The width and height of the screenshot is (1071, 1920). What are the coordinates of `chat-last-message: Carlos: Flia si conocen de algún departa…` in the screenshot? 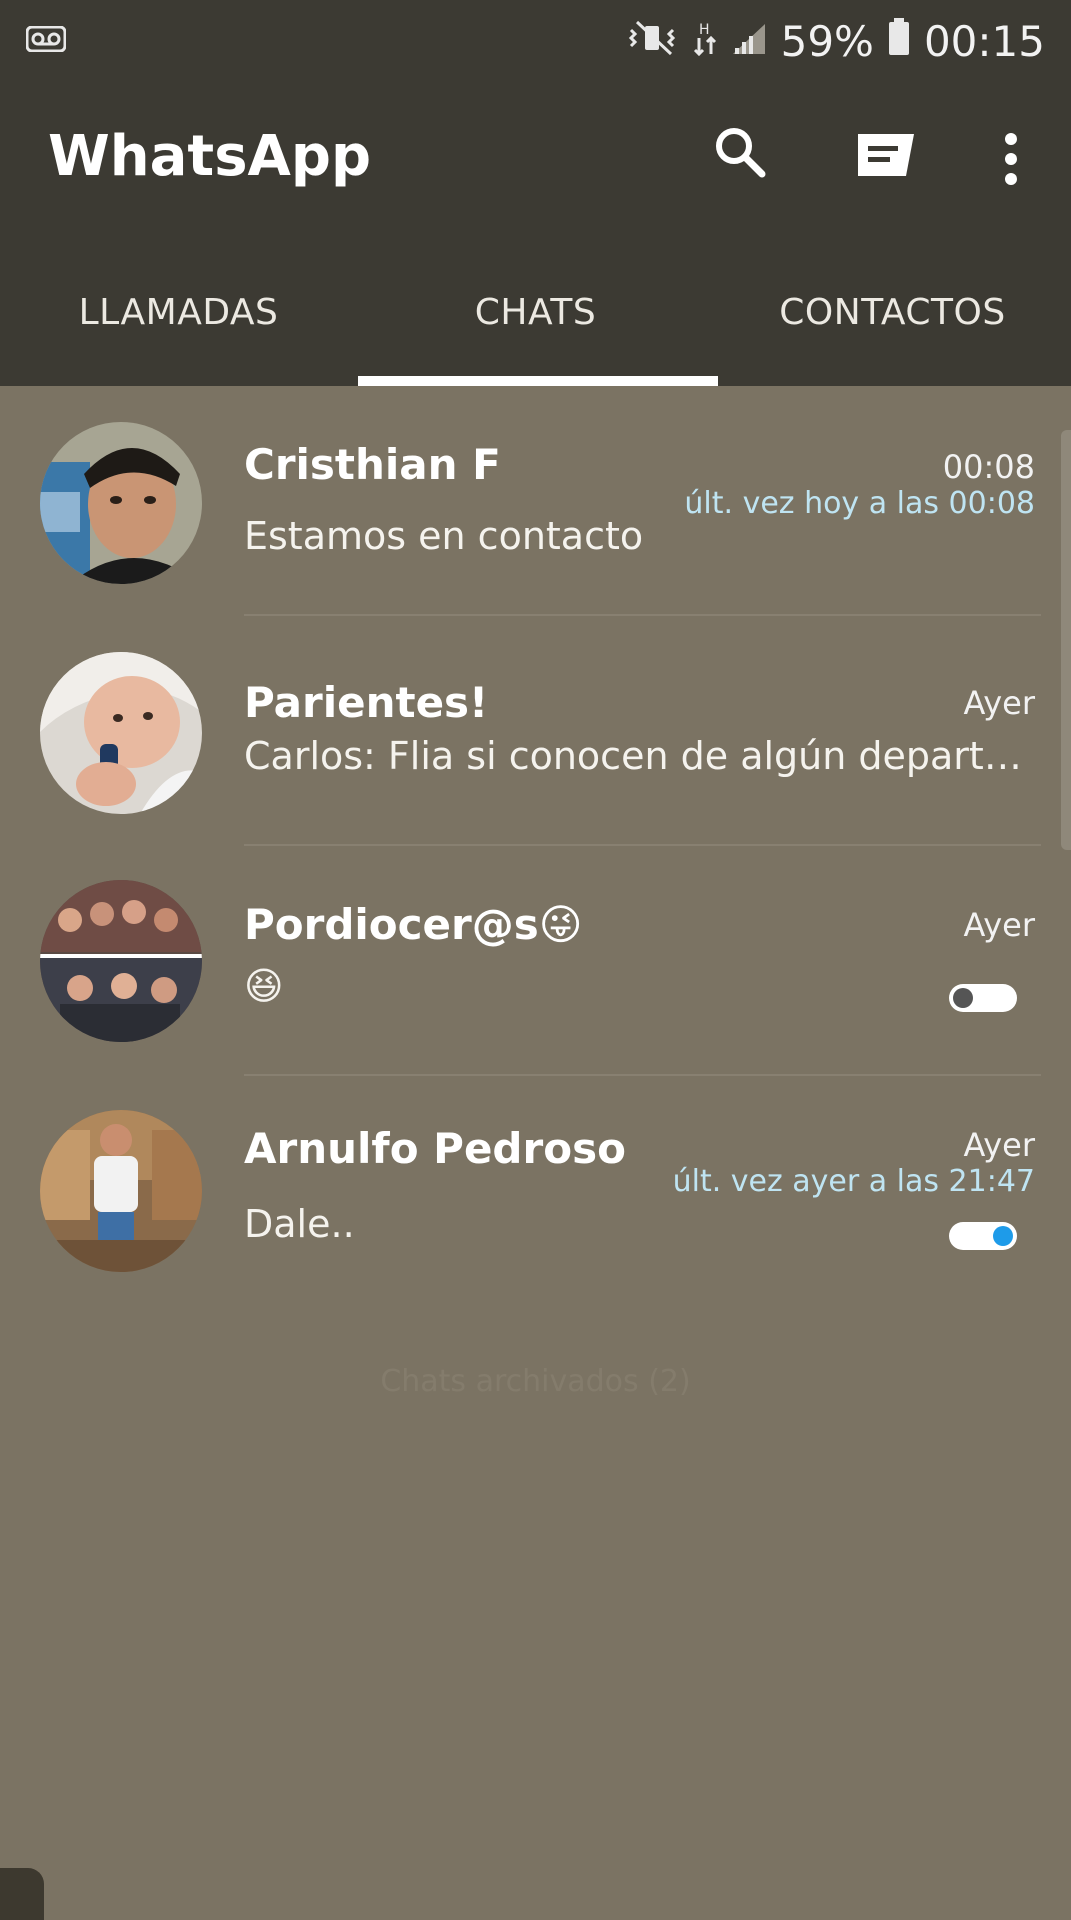 It's located at (634, 756).